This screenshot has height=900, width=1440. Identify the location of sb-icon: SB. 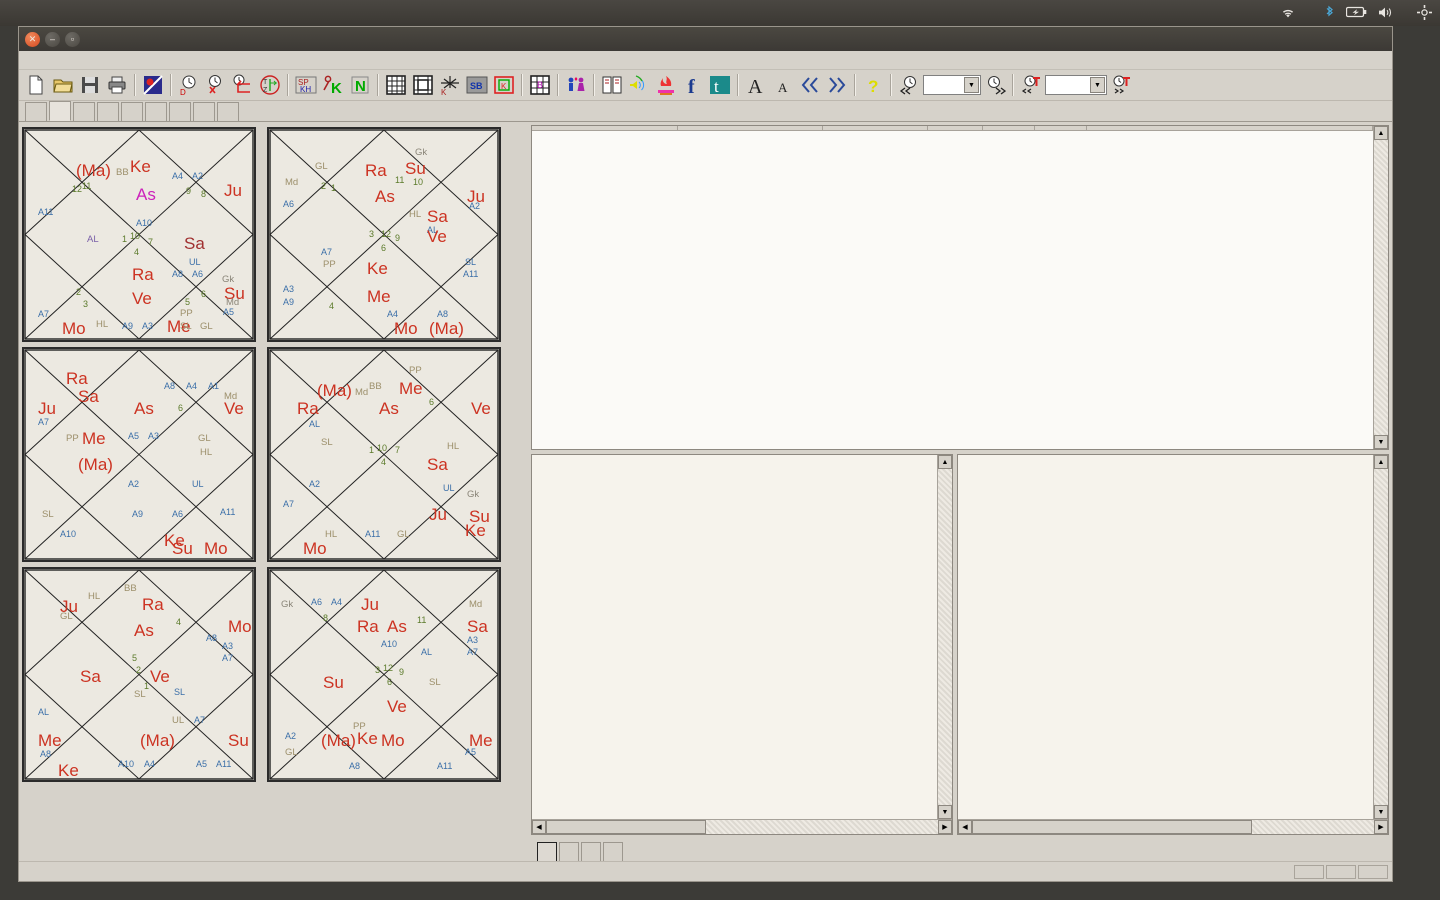
(477, 85).